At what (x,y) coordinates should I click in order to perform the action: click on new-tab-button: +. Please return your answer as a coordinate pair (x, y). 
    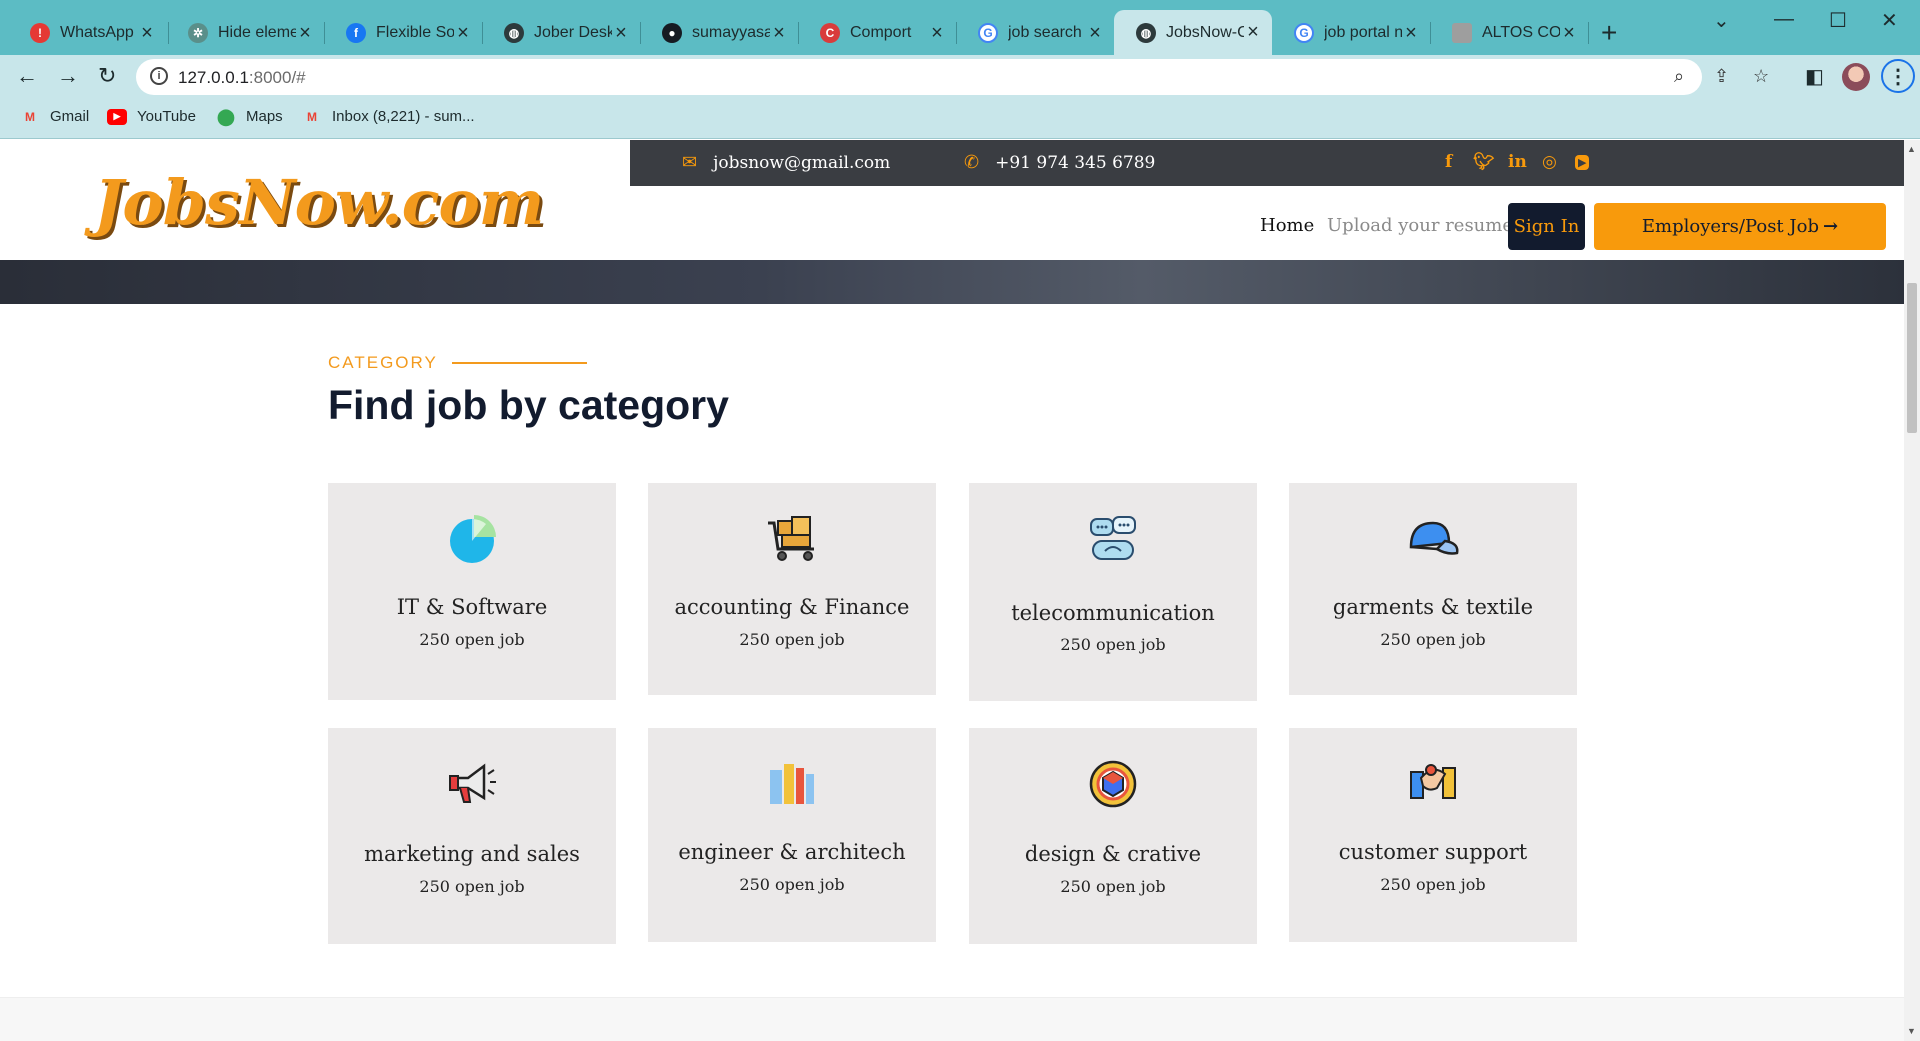
    Looking at the image, I should click on (1609, 33).